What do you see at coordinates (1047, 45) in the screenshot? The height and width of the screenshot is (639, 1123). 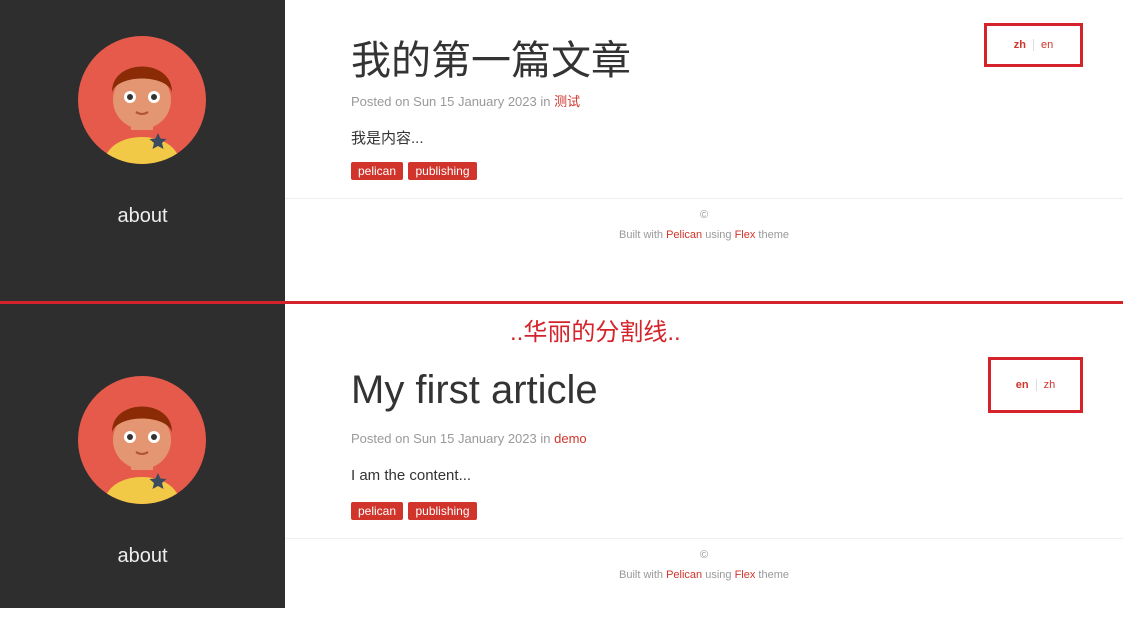 I see `lang-alternate: en` at bounding box center [1047, 45].